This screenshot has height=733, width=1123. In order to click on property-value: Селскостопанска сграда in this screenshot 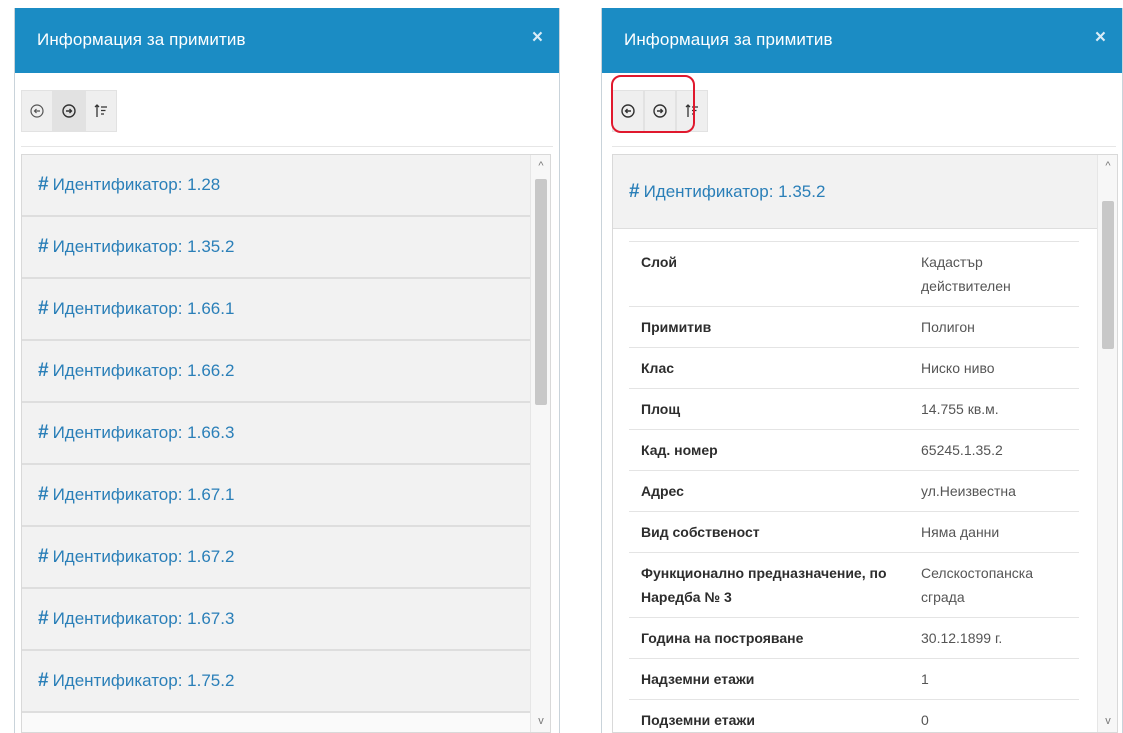, I will do `click(994, 585)`.